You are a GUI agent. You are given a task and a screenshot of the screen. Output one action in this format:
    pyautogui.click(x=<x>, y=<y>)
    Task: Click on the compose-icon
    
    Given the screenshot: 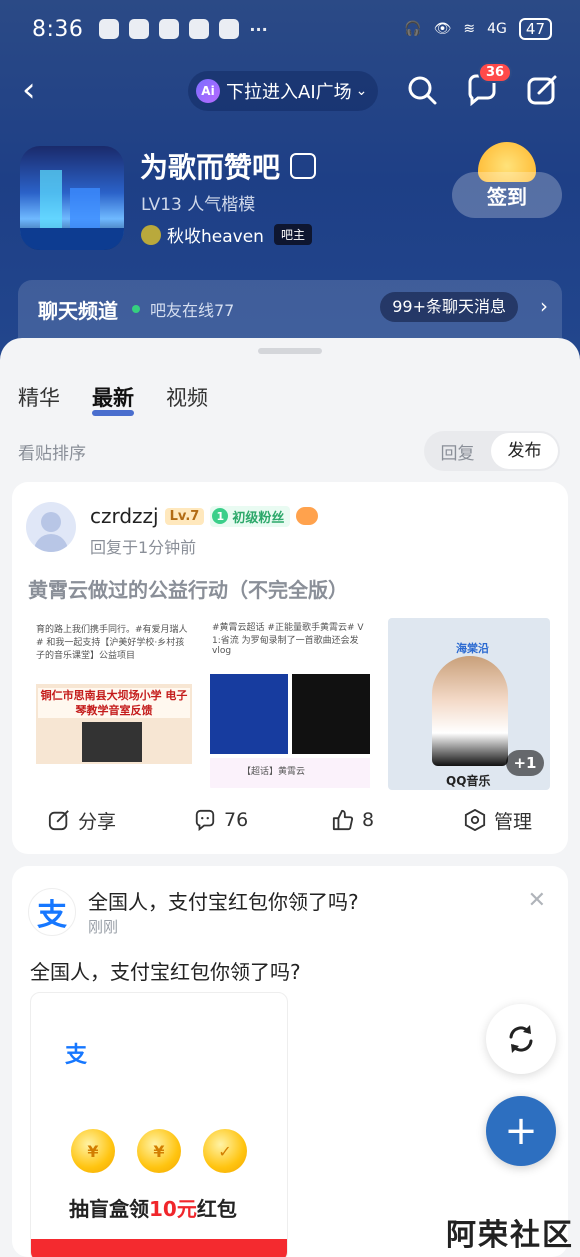 What is the action you would take?
    pyautogui.click(x=542, y=90)
    